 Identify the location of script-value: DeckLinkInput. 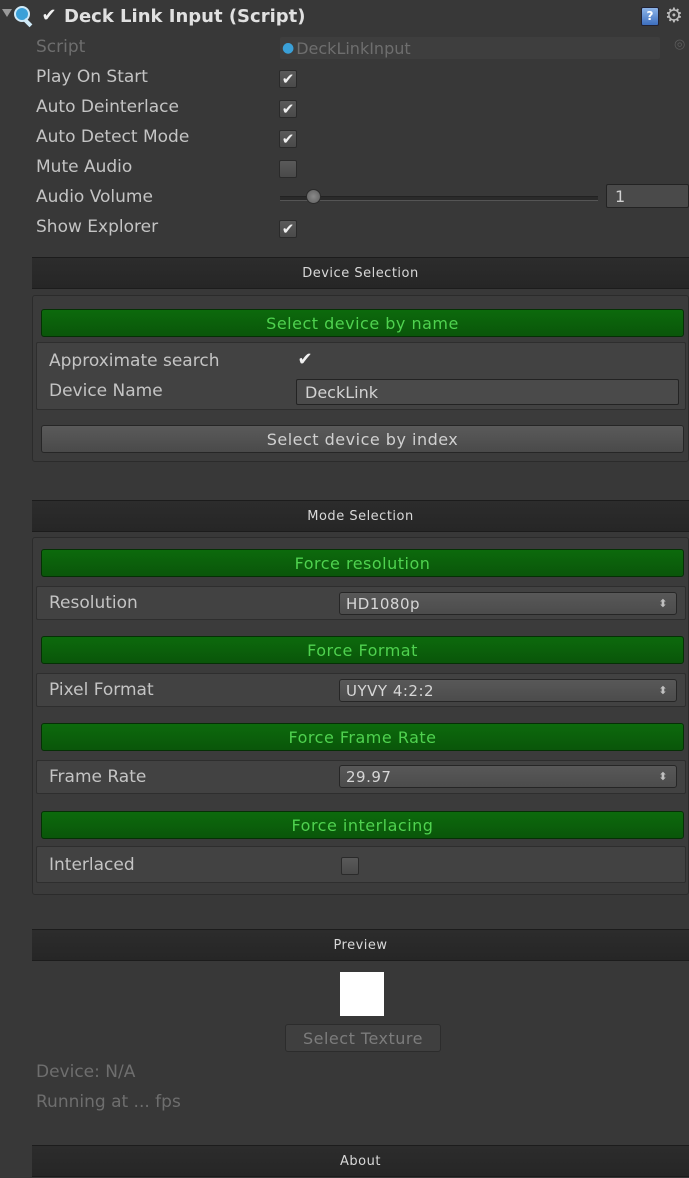
(353, 48).